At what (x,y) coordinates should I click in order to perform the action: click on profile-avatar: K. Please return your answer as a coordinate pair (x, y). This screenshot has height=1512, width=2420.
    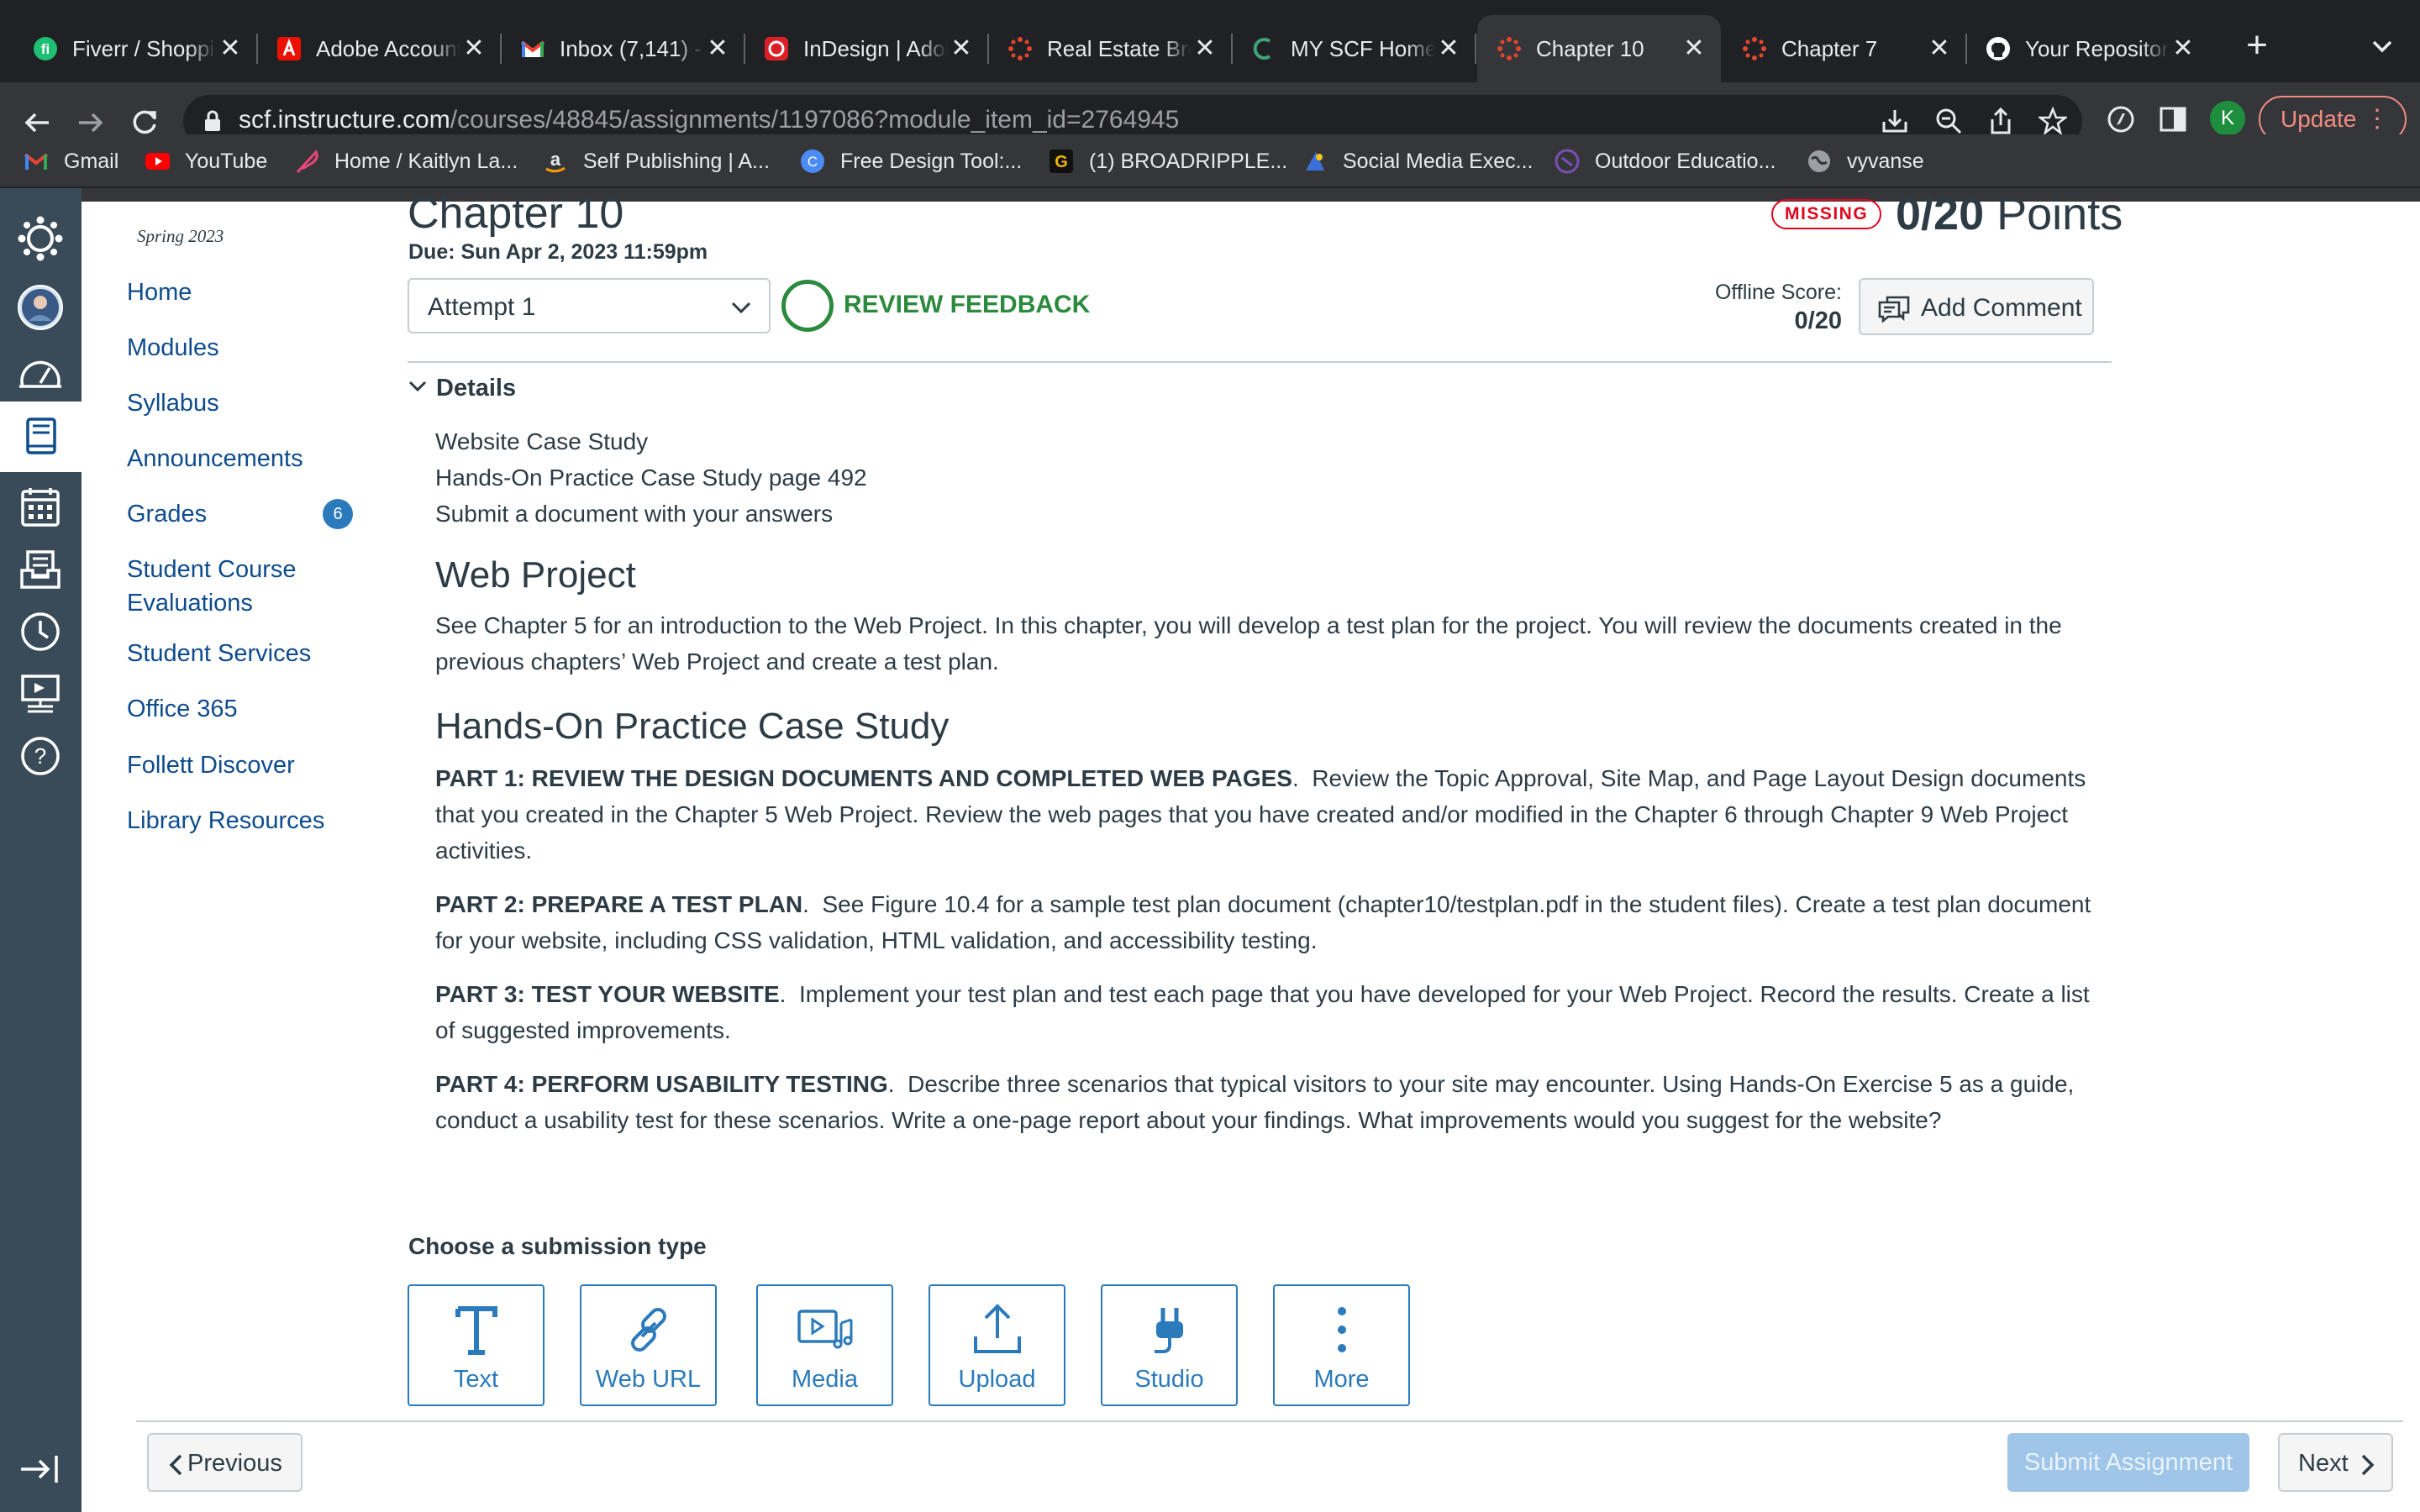
    Looking at the image, I should click on (2227, 118).